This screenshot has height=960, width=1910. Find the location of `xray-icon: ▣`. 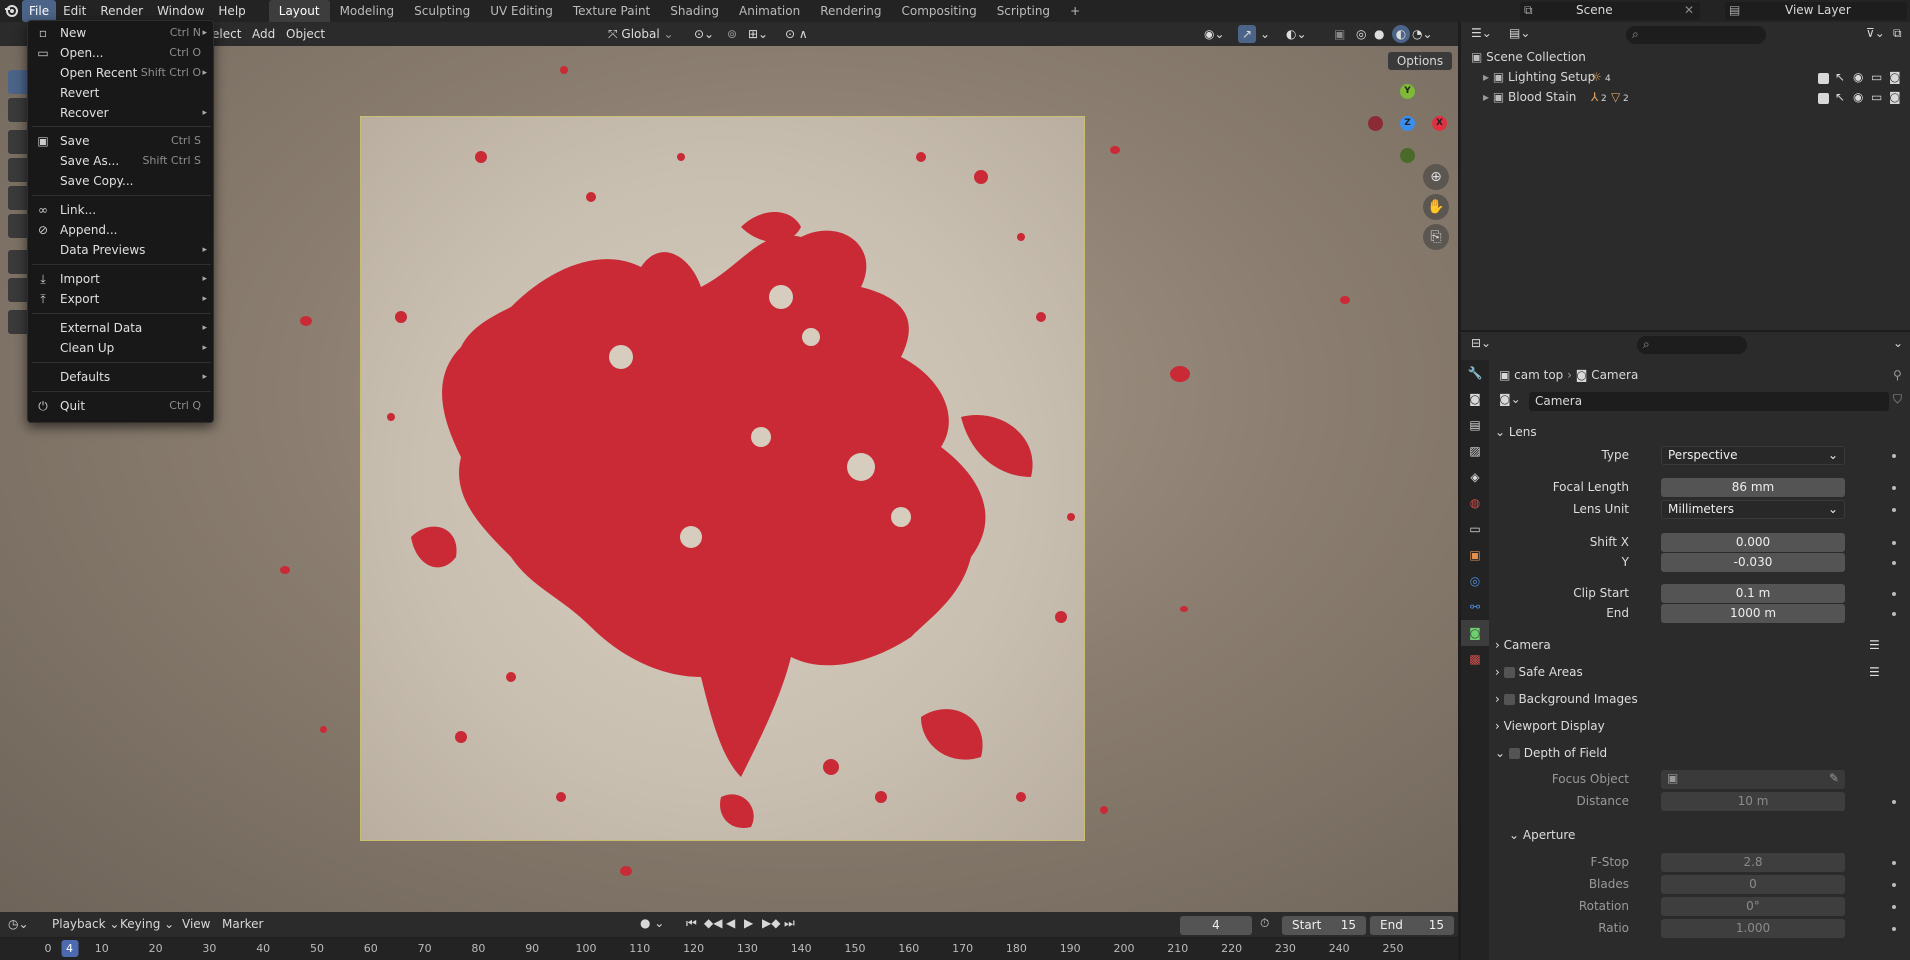

xray-icon: ▣ is located at coordinates (1339, 34).